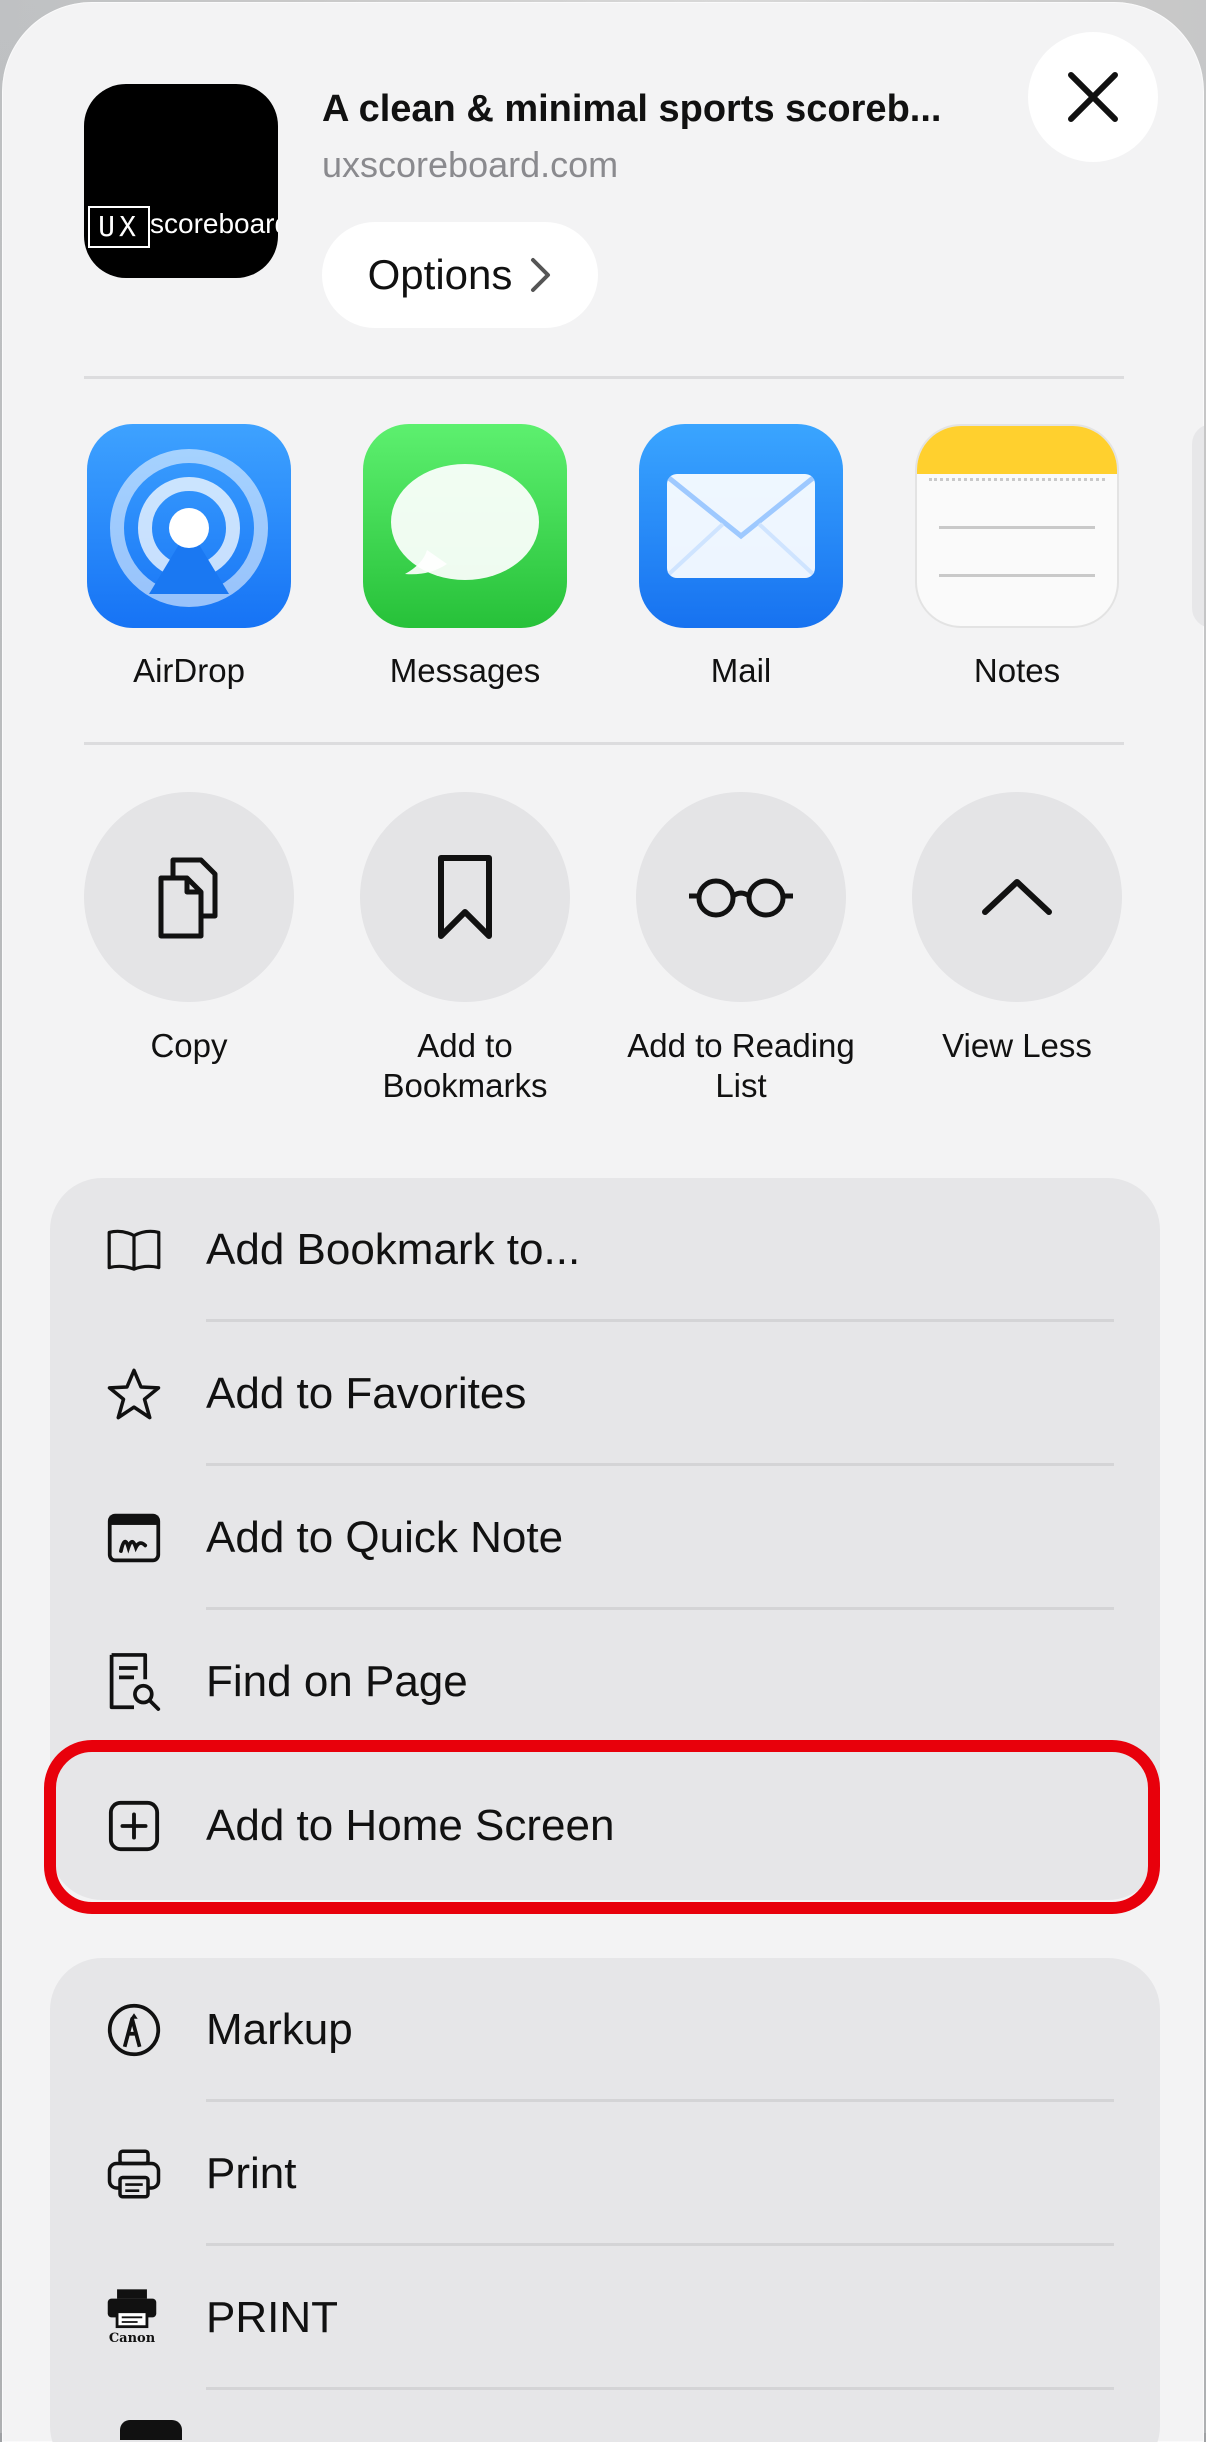  Describe the element at coordinates (741, 670) in the screenshot. I see `share-target-label: Mail` at that location.